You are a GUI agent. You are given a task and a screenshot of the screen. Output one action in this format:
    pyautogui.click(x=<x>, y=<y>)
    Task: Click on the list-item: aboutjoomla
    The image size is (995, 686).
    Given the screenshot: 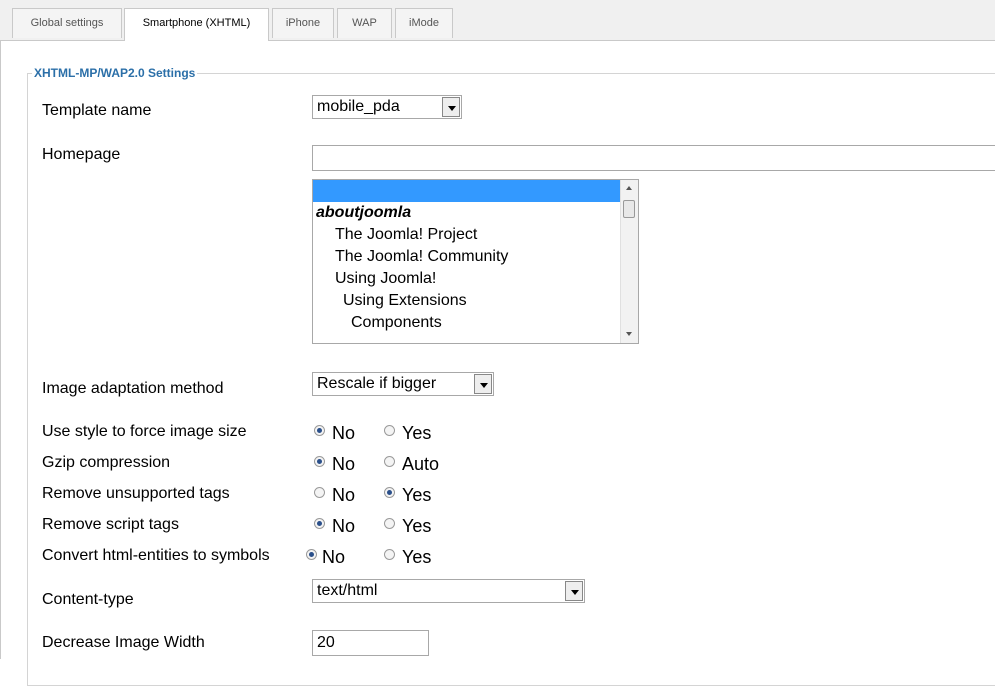 What is the action you would take?
    pyautogui.click(x=475, y=213)
    